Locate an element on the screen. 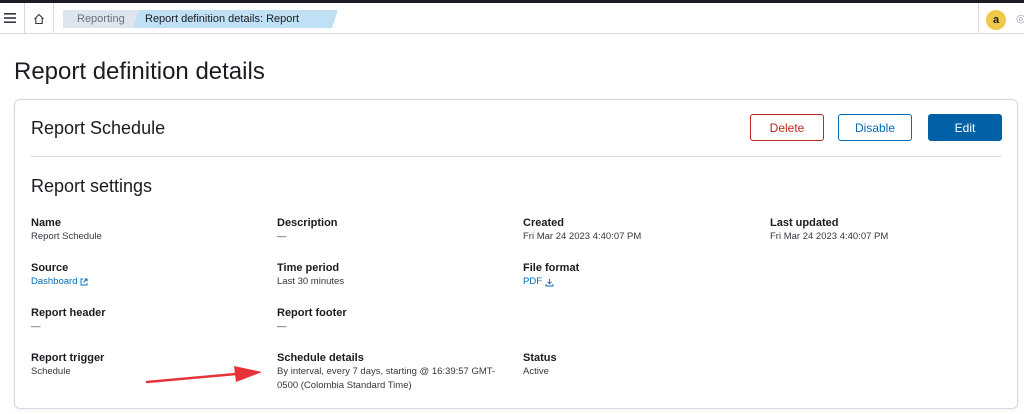  breadcrumb-reporting: Reporting is located at coordinates (102, 19).